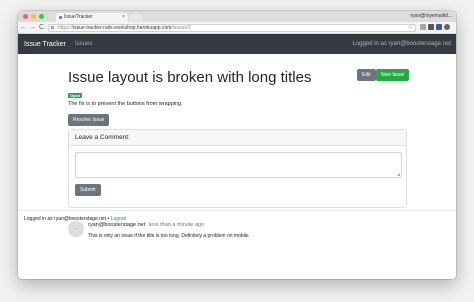 This screenshot has height=302, width=474. Describe the element at coordinates (23, 28) in the screenshot. I see `back-arrow-icon: ←` at that location.